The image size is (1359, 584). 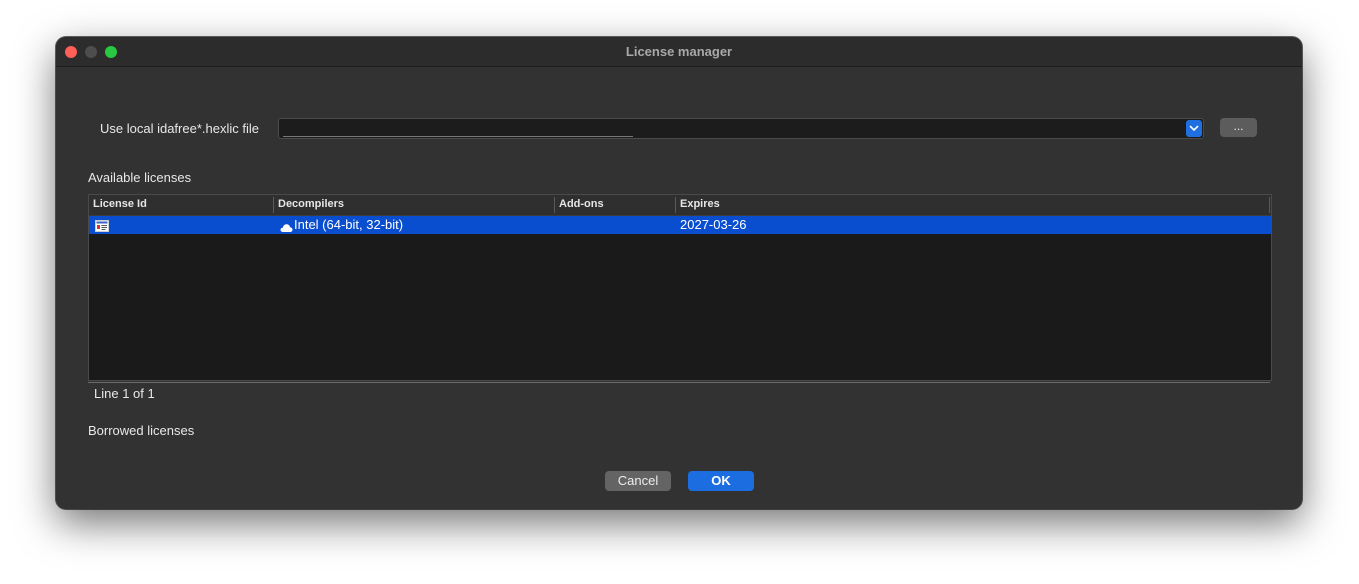 I want to click on column-header-expires: Expires, so click(x=973, y=205).